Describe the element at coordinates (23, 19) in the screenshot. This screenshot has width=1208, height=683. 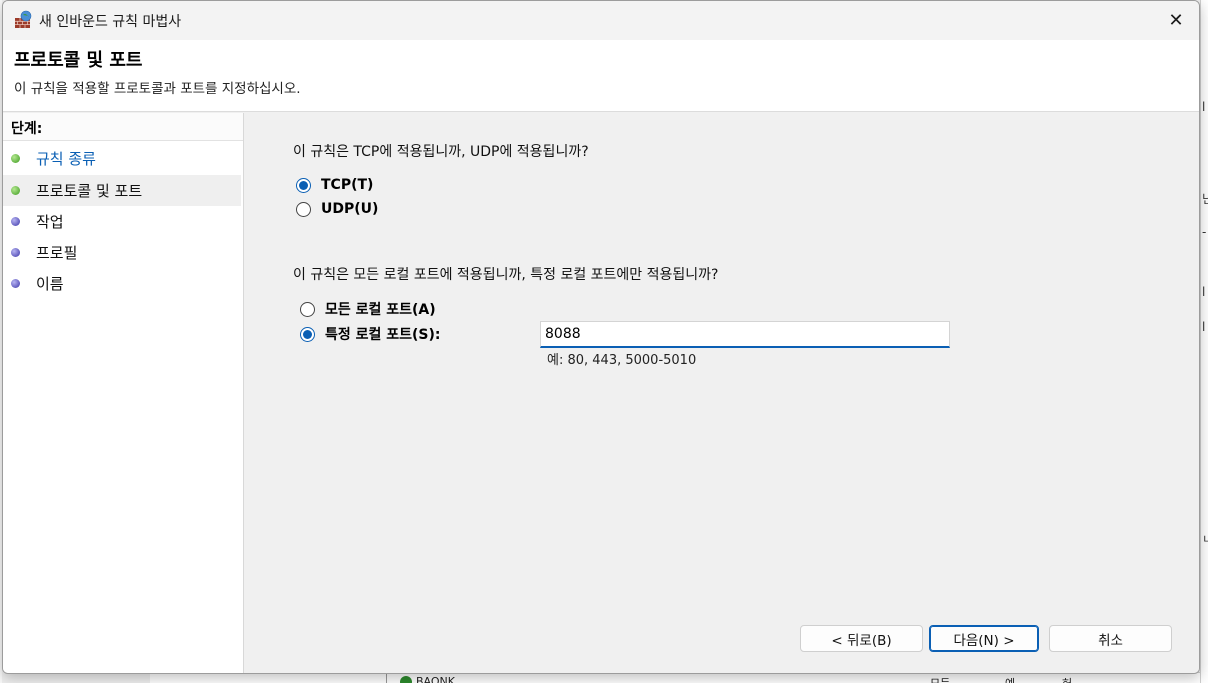
I see `firewall-icon` at that location.